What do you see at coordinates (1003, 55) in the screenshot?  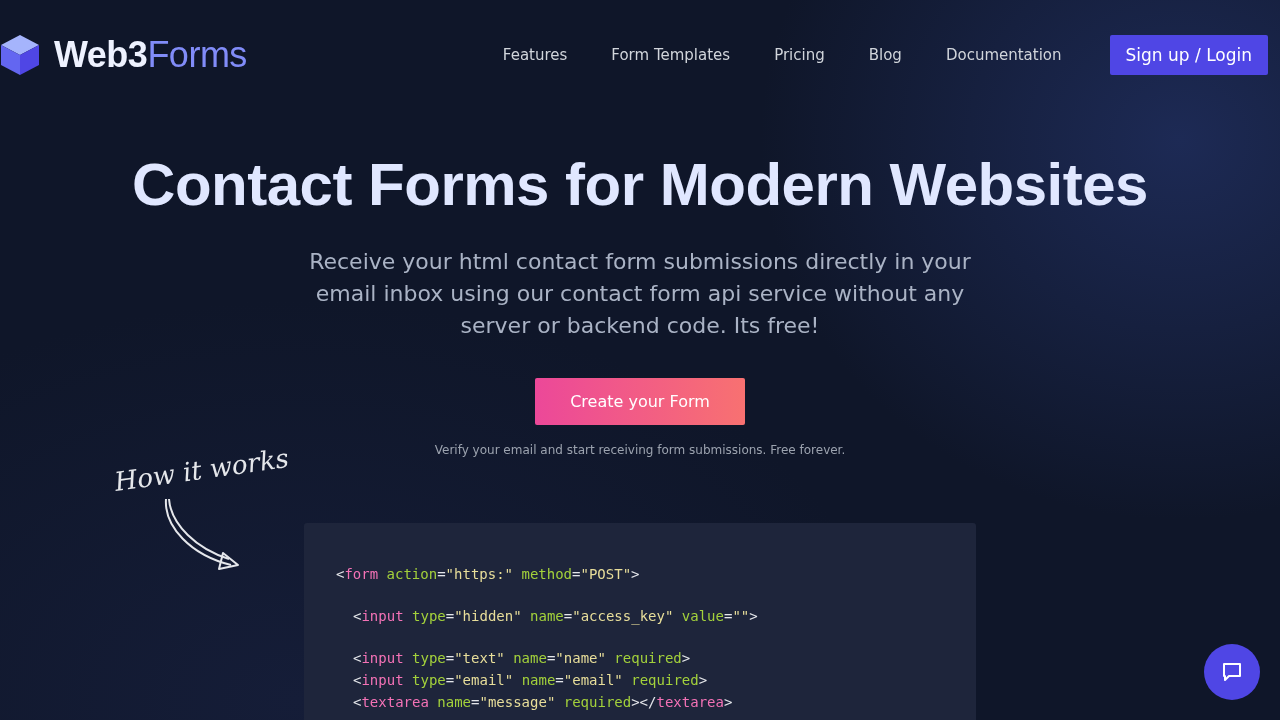 I see `nav-link: Documentation` at bounding box center [1003, 55].